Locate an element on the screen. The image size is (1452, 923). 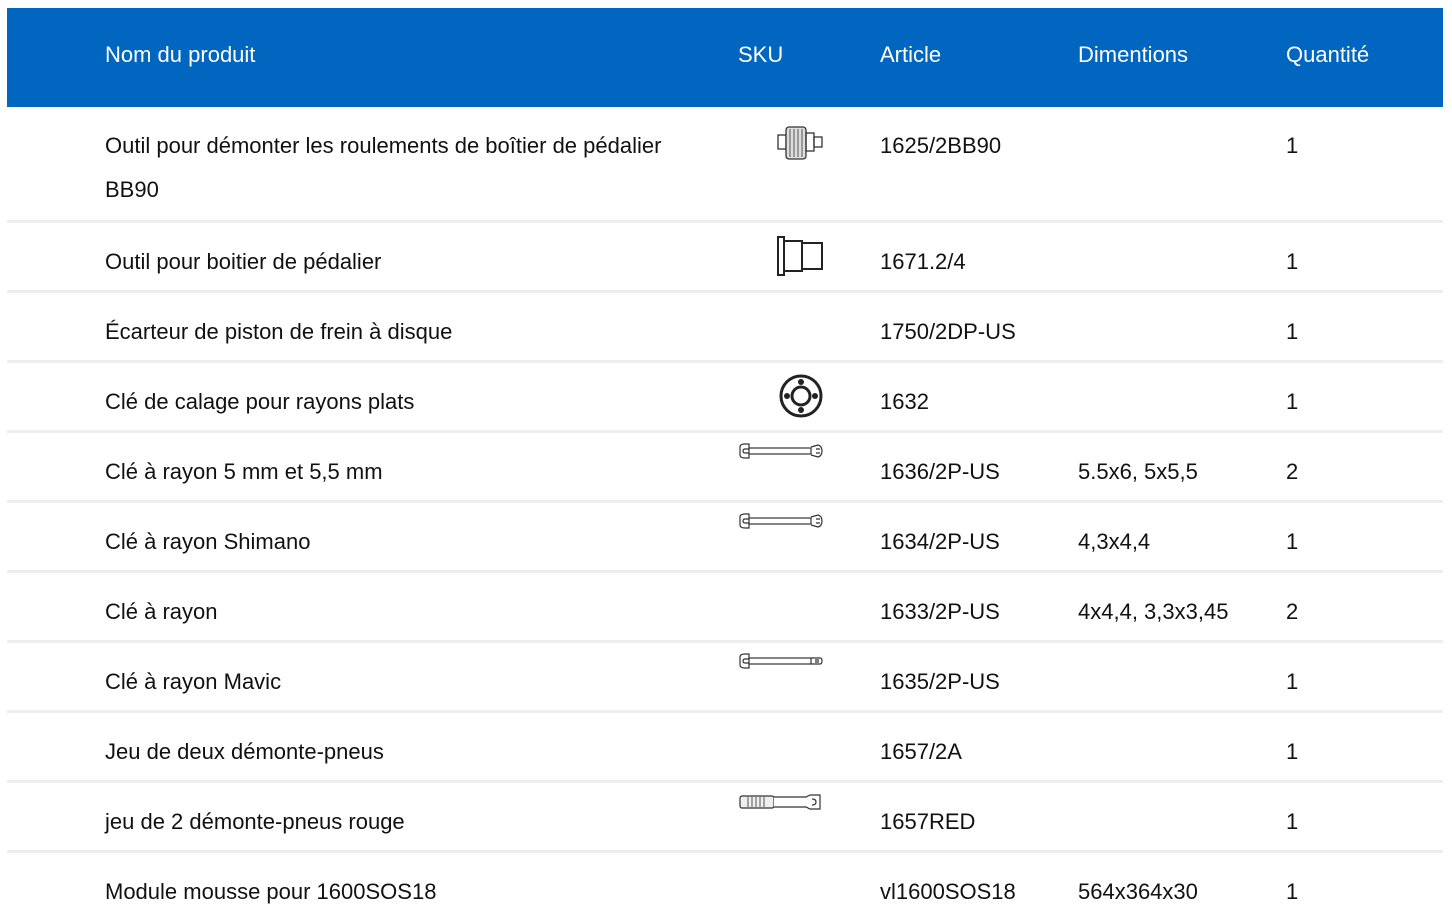
product-name: Clé à rayon 5 mm et 5,5 mm is located at coordinates (244, 471).